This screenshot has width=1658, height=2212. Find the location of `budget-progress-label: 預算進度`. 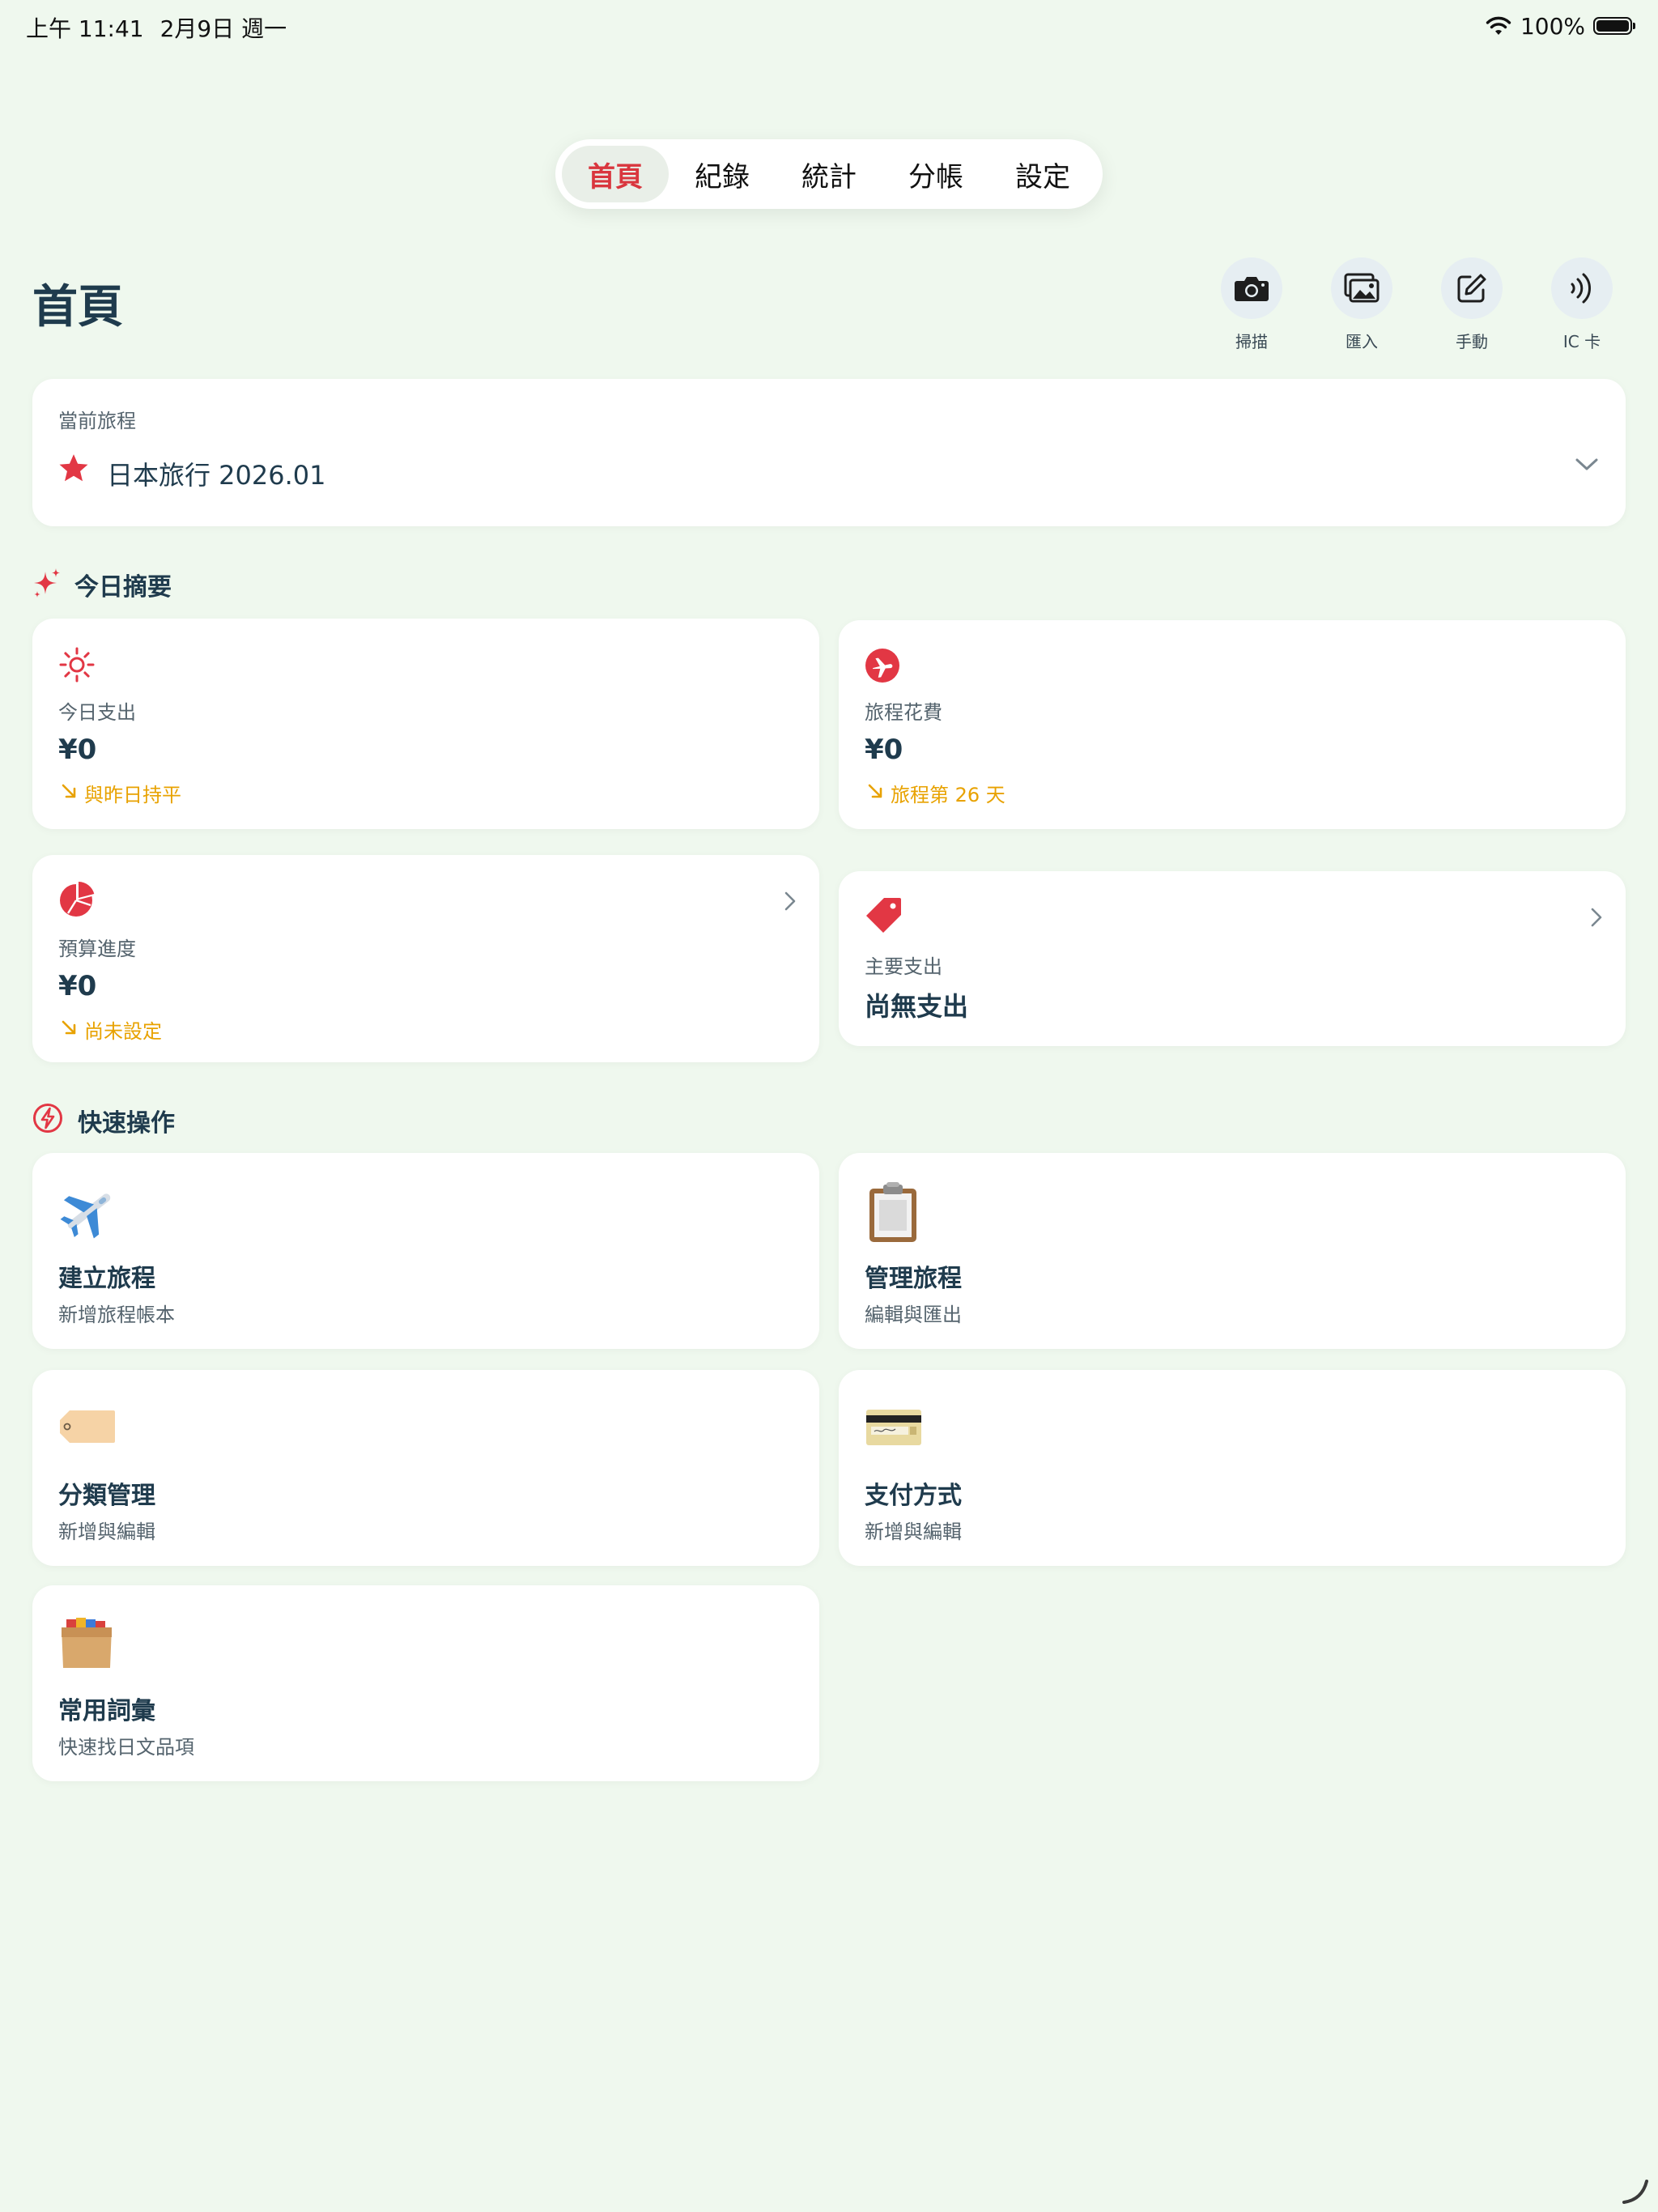

budget-progress-label: 預算進度 is located at coordinates (97, 949).